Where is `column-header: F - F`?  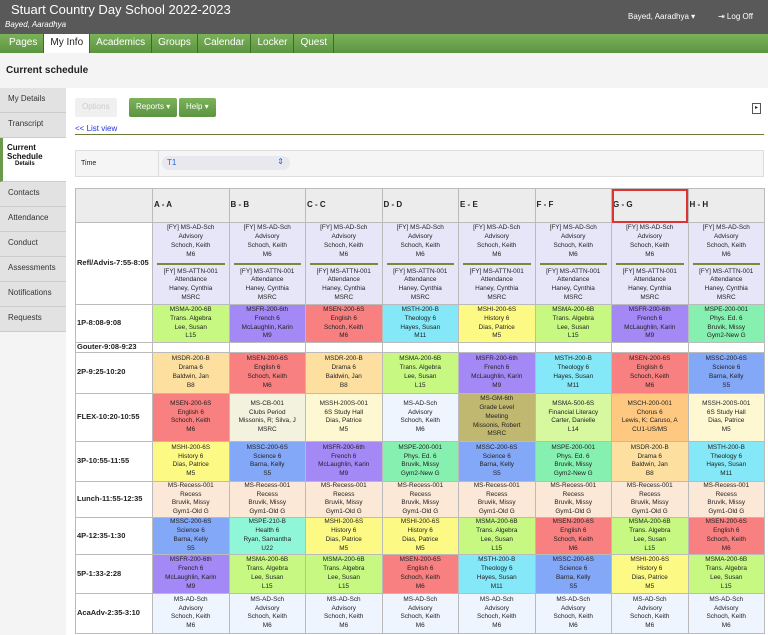
column-header: F - F is located at coordinates (573, 205).